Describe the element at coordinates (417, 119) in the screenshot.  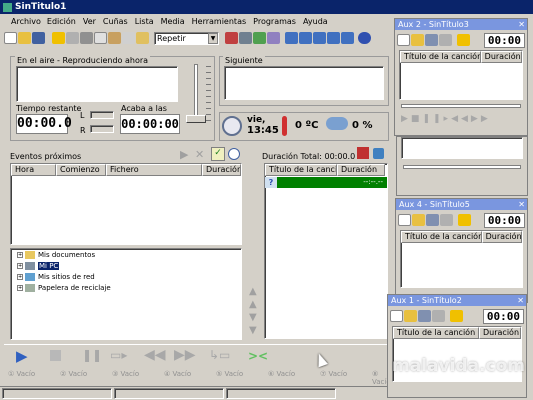
I see `stop-icon: ■` at that location.